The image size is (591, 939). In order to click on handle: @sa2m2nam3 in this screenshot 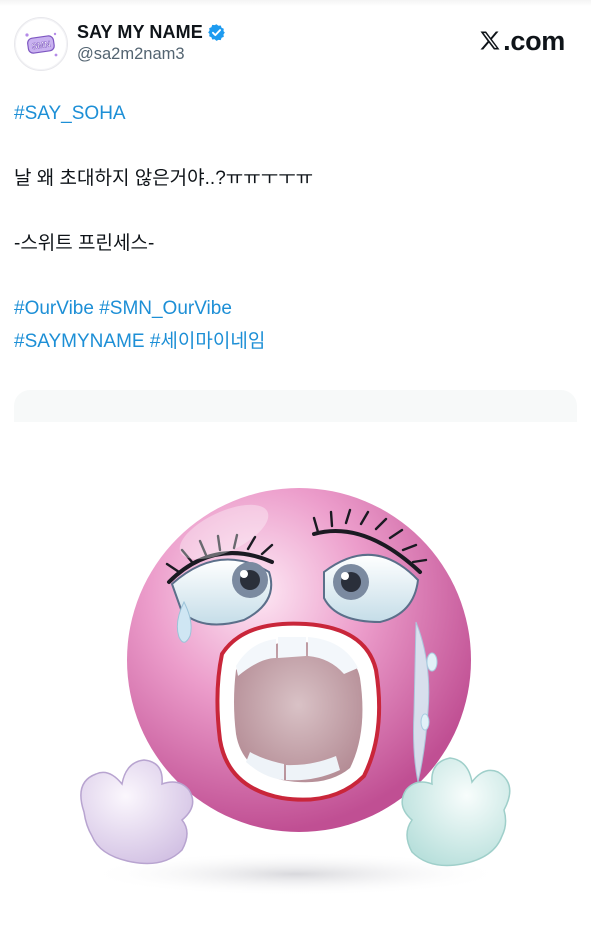, I will do `click(131, 54)`.